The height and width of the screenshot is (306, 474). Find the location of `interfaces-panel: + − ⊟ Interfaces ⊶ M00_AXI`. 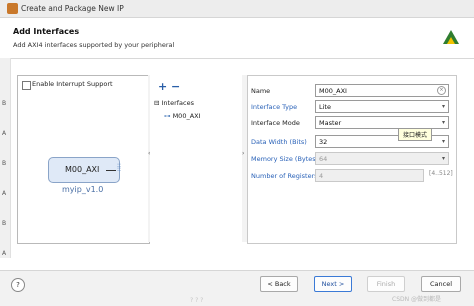

interfaces-panel: + − ⊟ Interfaces ⊶ M00_AXI is located at coordinates (196, 158).